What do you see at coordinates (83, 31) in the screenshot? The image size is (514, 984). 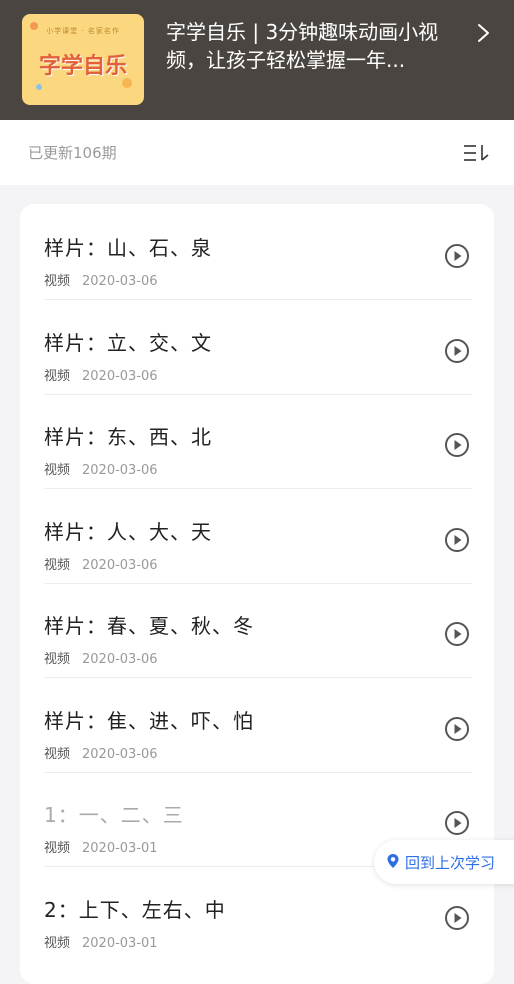 I see `cover-small-text: 小学课堂 · 名家名作` at bounding box center [83, 31].